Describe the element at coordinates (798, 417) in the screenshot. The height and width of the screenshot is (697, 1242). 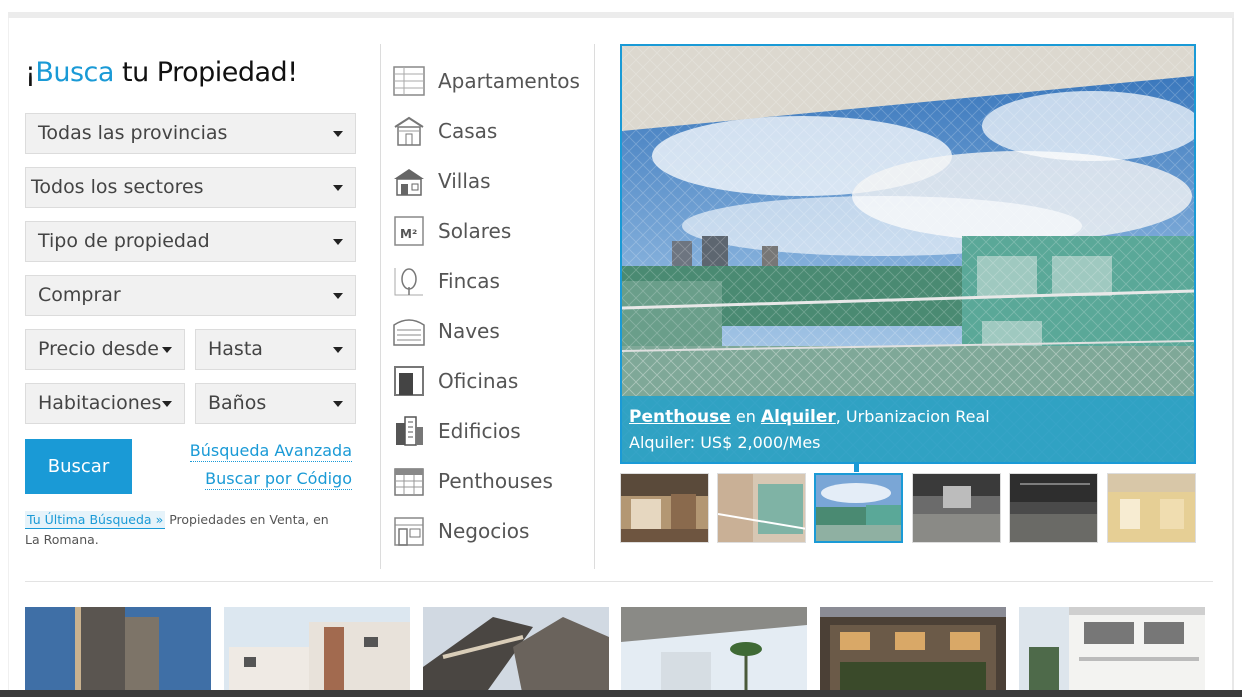
I see `featured-operation-link: Alquiler` at that location.